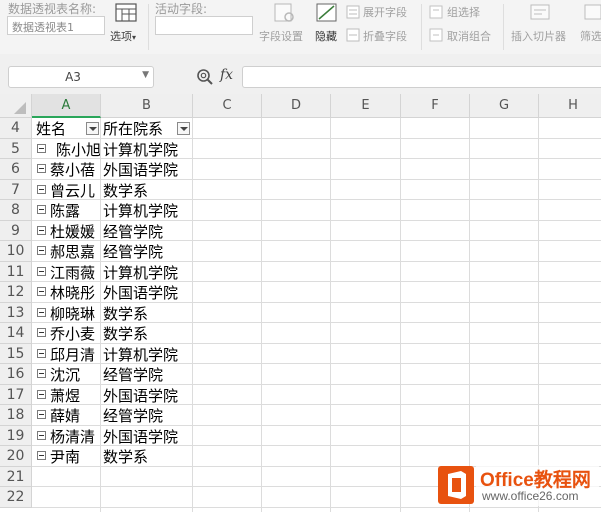 The width and height of the screenshot is (601, 512). What do you see at coordinates (226, 75) in the screenshot?
I see `fx-insert-function-icon: fx` at bounding box center [226, 75].